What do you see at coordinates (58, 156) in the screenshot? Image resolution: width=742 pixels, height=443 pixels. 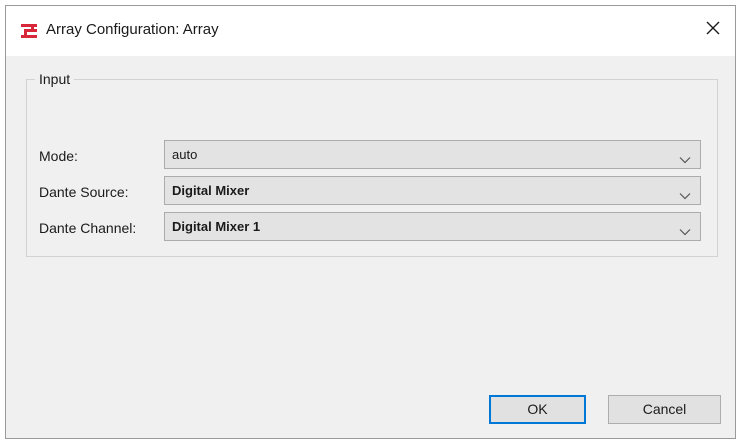 I see `mode-label: Mode:` at bounding box center [58, 156].